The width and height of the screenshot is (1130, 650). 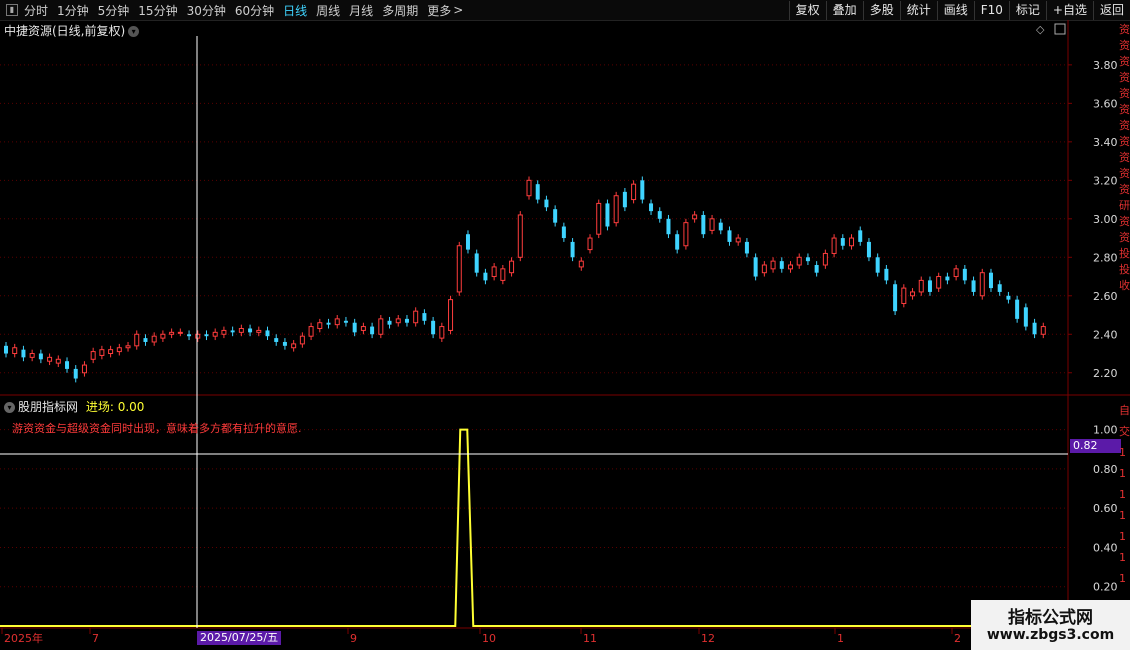 I want to click on side-info-strip: 资资资资资资资资资资资研资资投投收, so click(x=1124, y=207).